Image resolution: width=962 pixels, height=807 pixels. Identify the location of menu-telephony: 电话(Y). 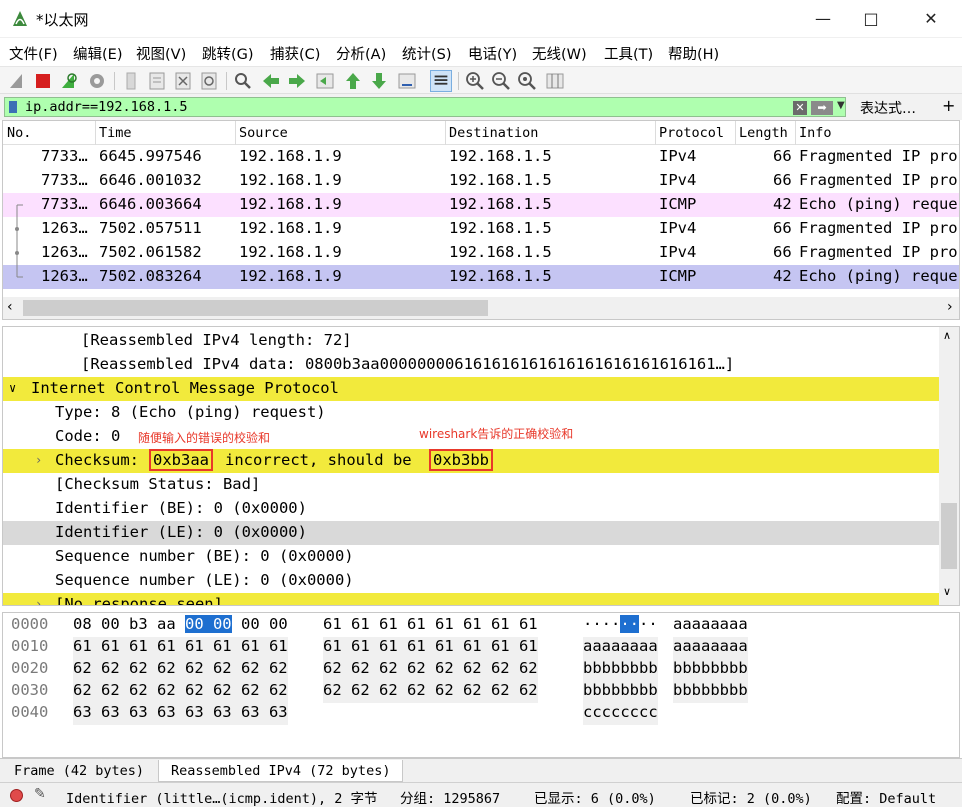
(492, 53).